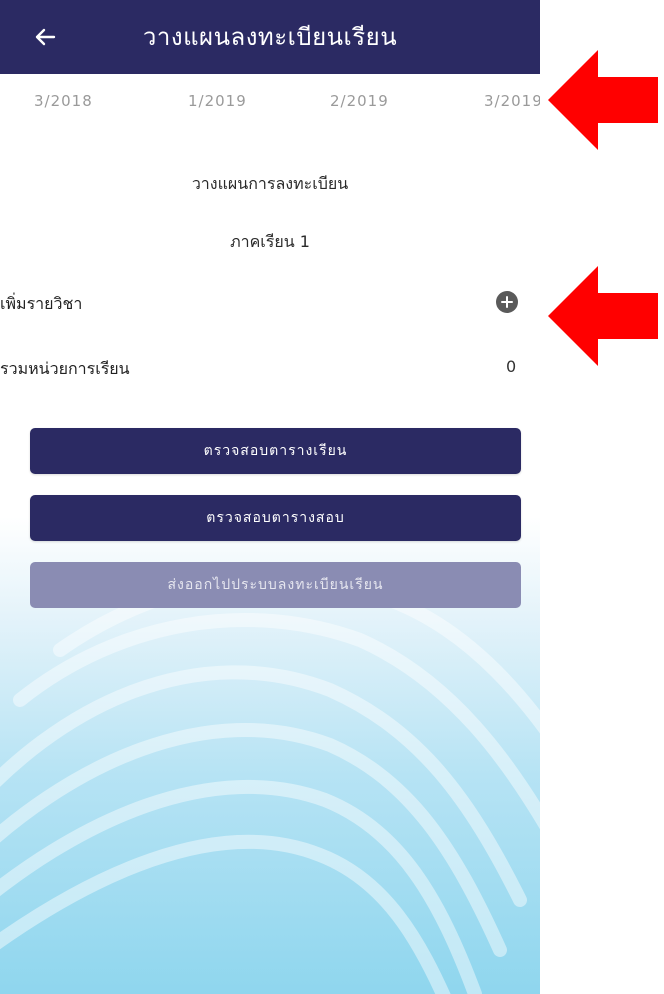  I want to click on app-bar: วางแผนลงทะเบียนเรียน, so click(270, 37).